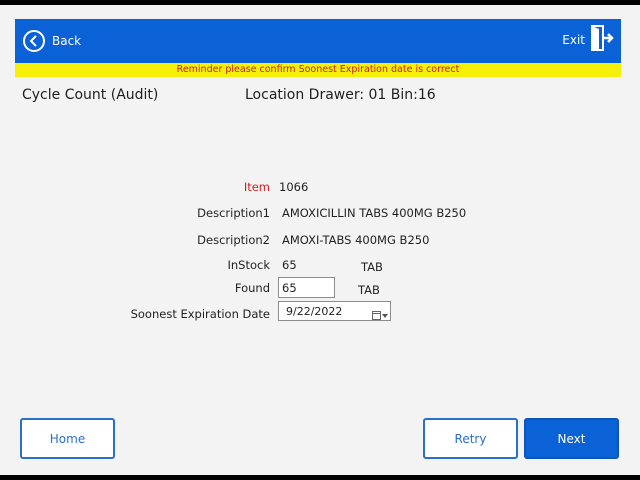 The width and height of the screenshot is (640, 480). I want to click on item-value: 1066, so click(294, 187).